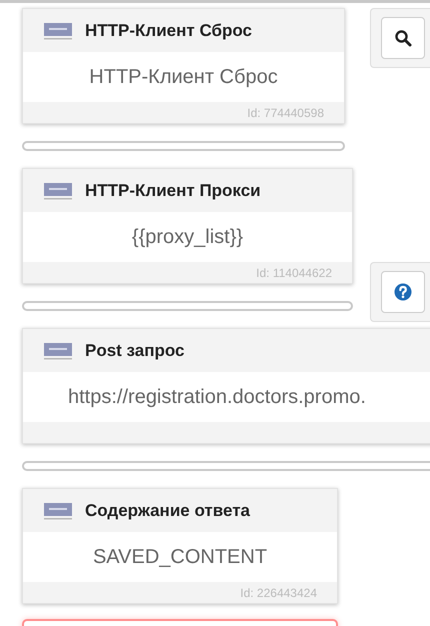 Image resolution: width=430 pixels, height=626 pixels. I want to click on node-title: Содержание ответа, so click(167, 510).